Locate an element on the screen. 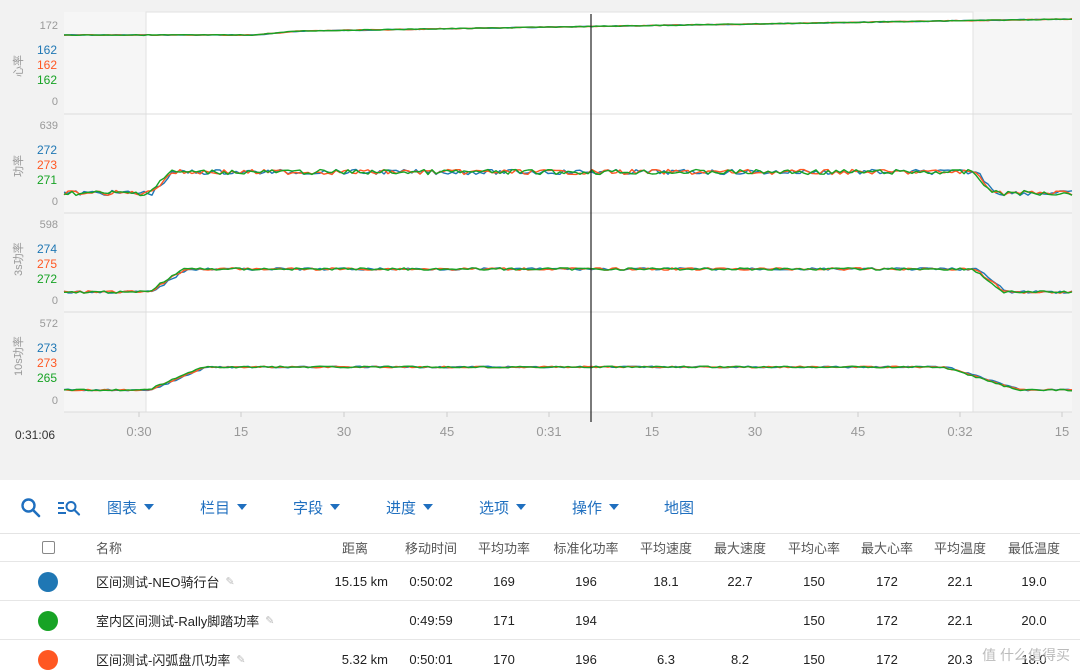 The width and height of the screenshot is (1080, 671). cell-avg-speed: 18.1 is located at coordinates (666, 581).